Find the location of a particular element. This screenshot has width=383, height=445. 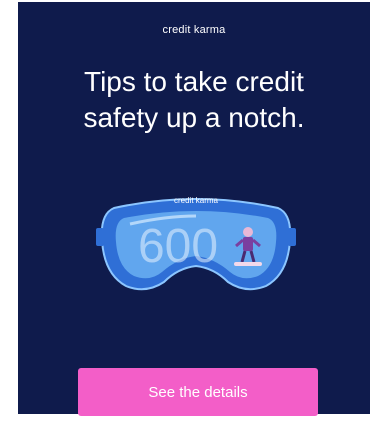

headline-line-2: safety up a notch. is located at coordinates (194, 117).